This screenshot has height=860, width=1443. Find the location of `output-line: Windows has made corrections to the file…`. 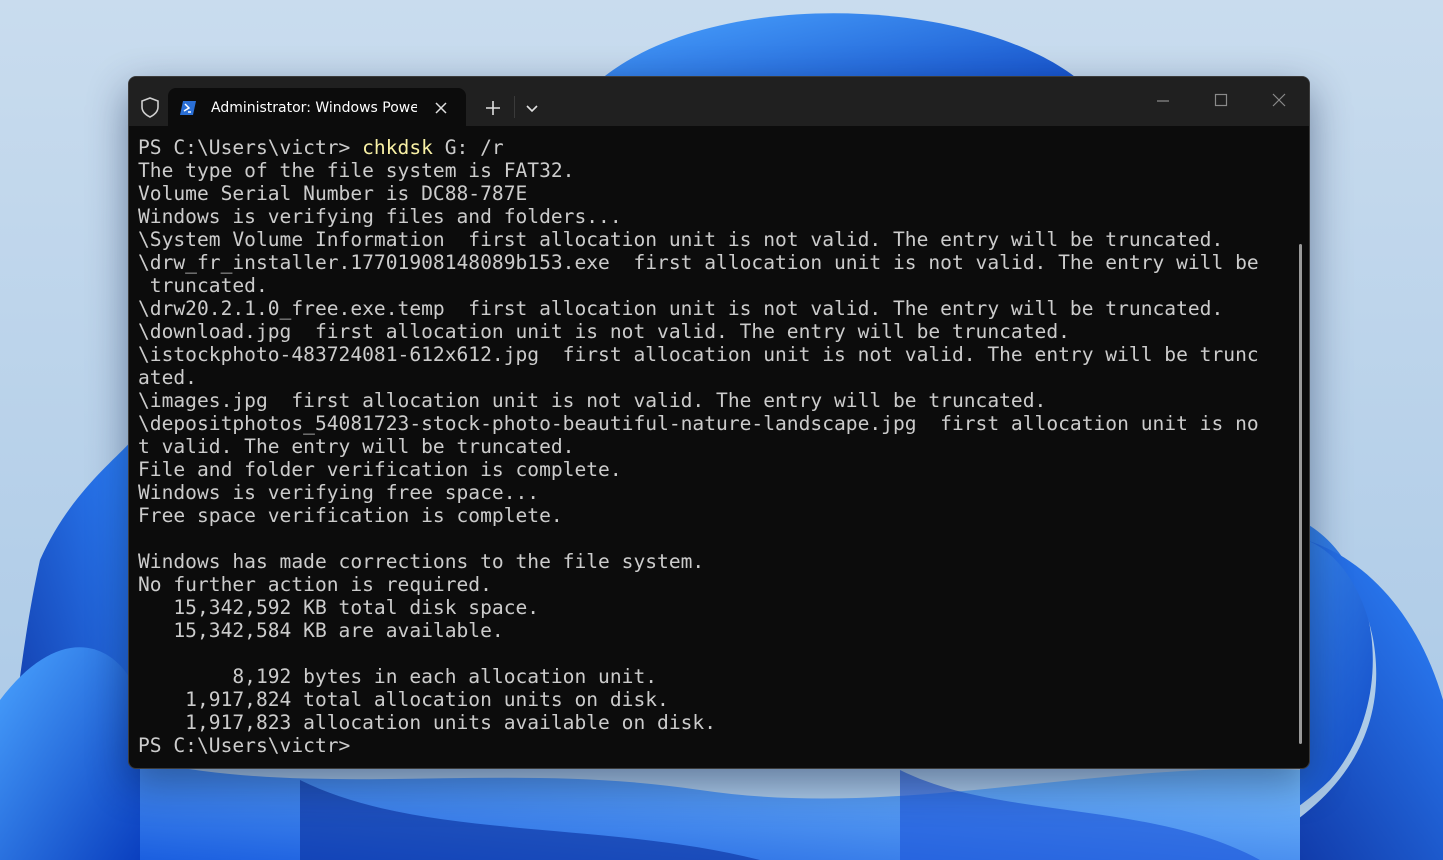

output-line: Windows has made corrections to the file… is located at coordinates (421, 561).